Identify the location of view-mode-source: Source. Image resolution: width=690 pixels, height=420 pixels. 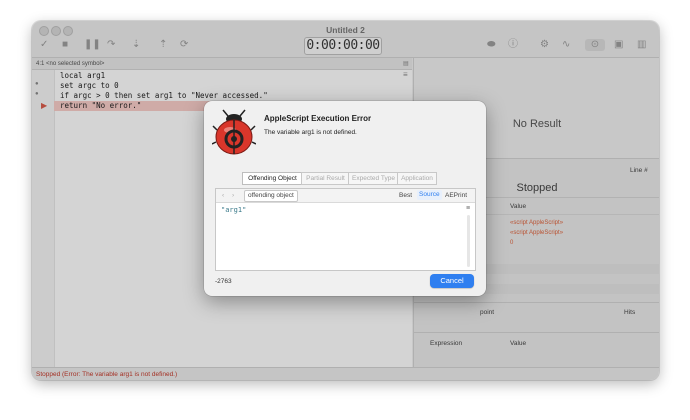
(429, 195).